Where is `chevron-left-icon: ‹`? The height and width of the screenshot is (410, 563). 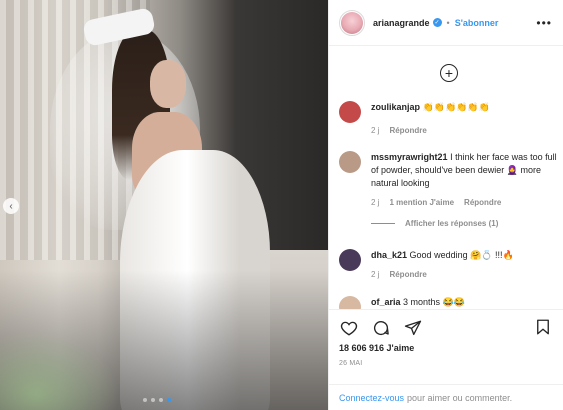
chevron-left-icon: ‹ is located at coordinates (11, 206).